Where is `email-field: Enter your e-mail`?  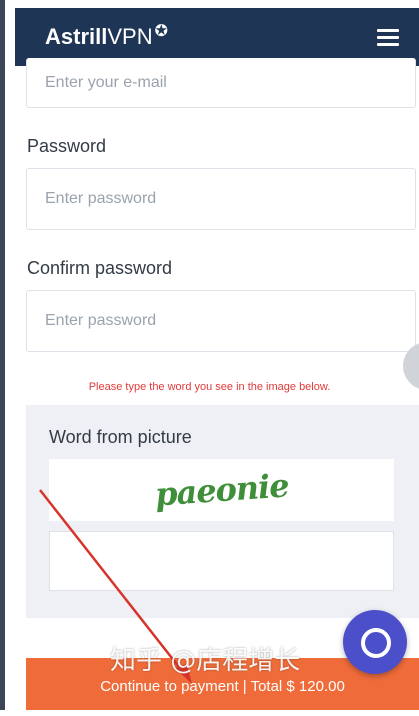
email-field: Enter your e-mail is located at coordinates (221, 83).